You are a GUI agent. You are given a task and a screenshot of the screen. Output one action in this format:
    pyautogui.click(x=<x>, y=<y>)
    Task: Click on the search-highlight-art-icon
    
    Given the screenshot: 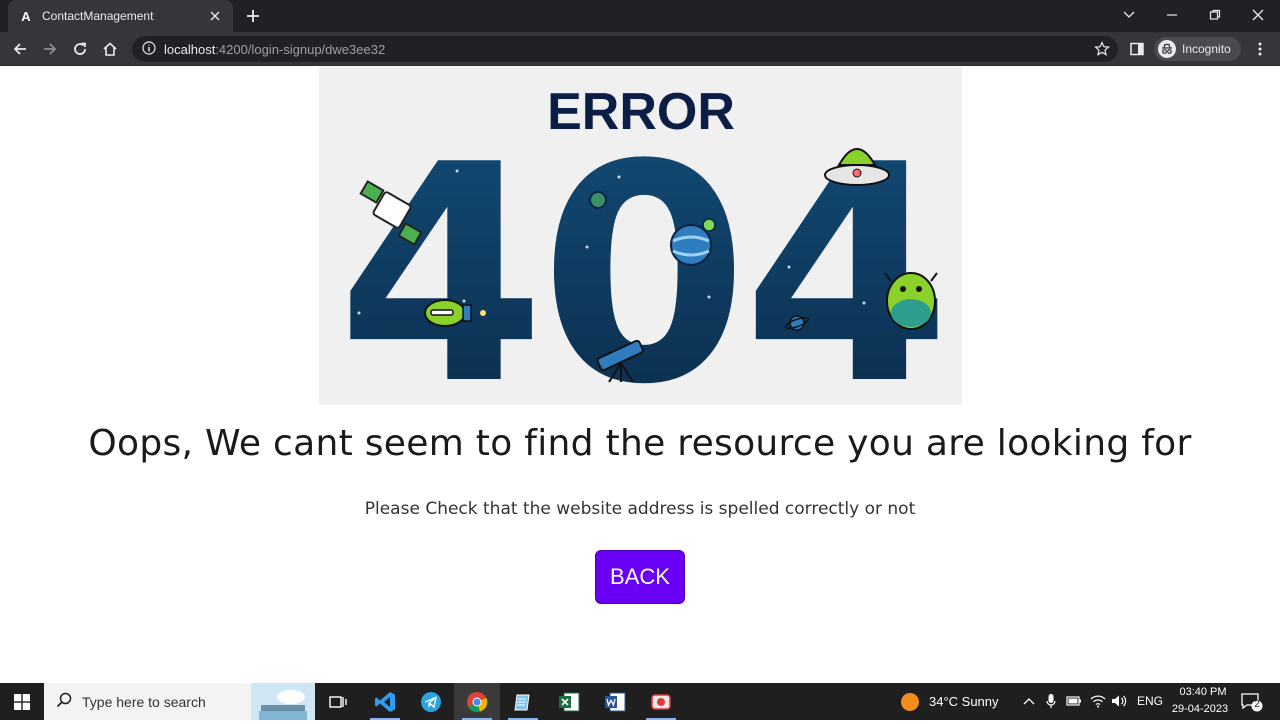 What is the action you would take?
    pyautogui.click(x=283, y=701)
    